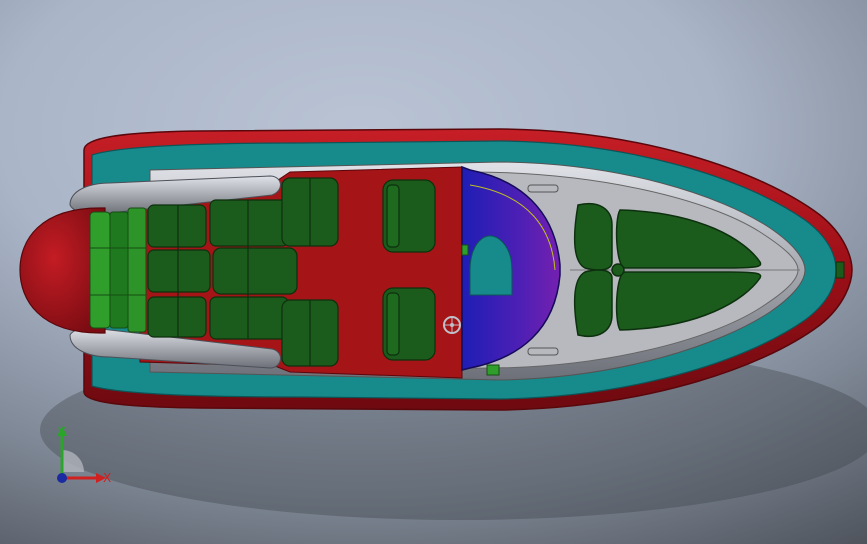 This screenshot has width=867, height=544. Describe the element at coordinates (73, 461) in the screenshot. I see `triad-arc` at that location.